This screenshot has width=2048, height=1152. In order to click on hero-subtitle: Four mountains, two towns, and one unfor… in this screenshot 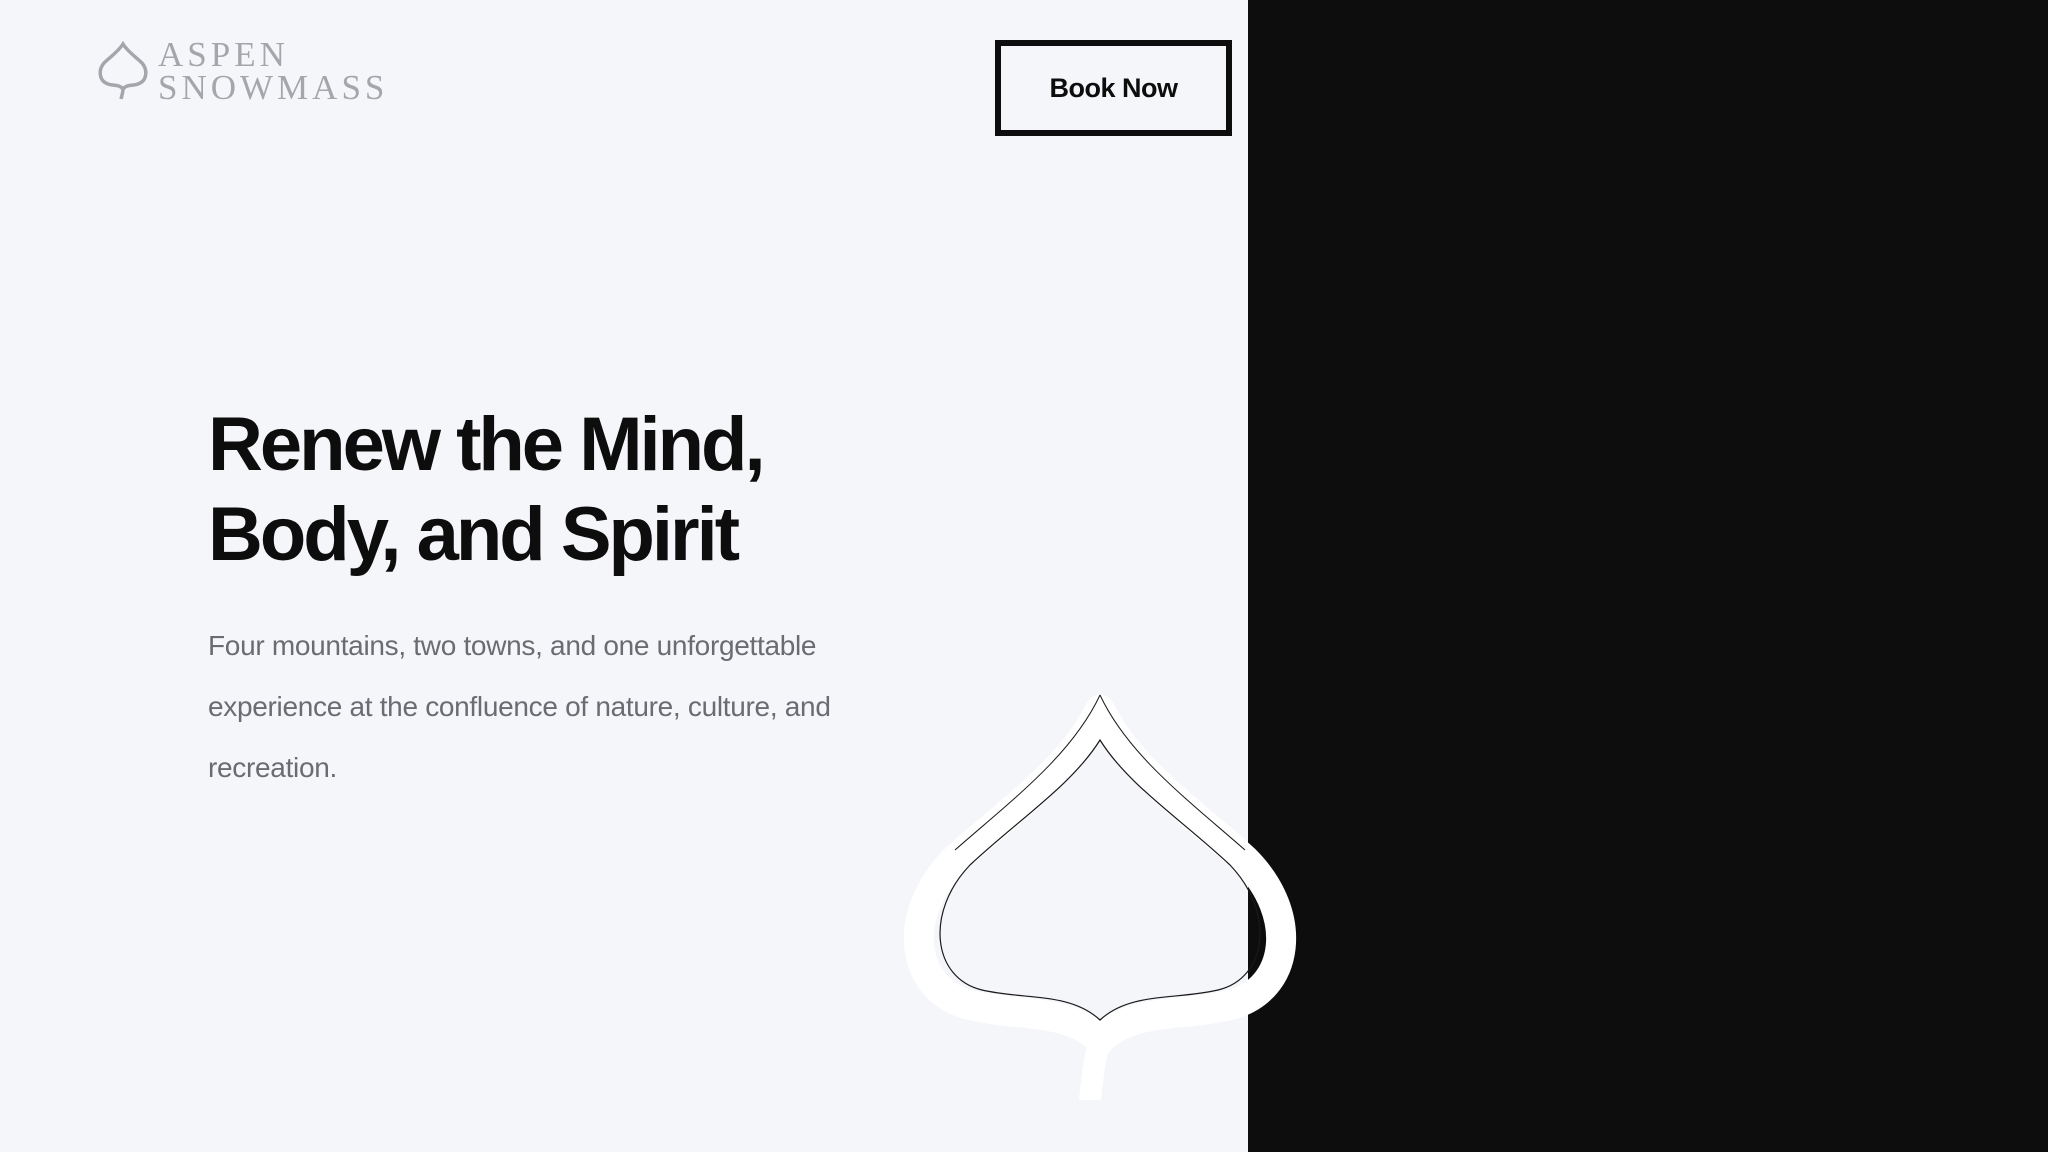, I will do `click(519, 706)`.